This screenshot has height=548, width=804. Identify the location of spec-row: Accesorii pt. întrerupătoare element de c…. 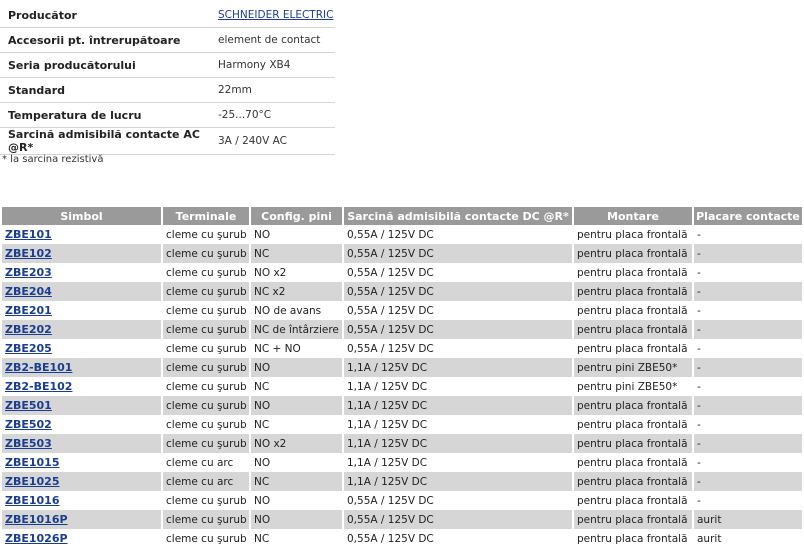
(167, 40).